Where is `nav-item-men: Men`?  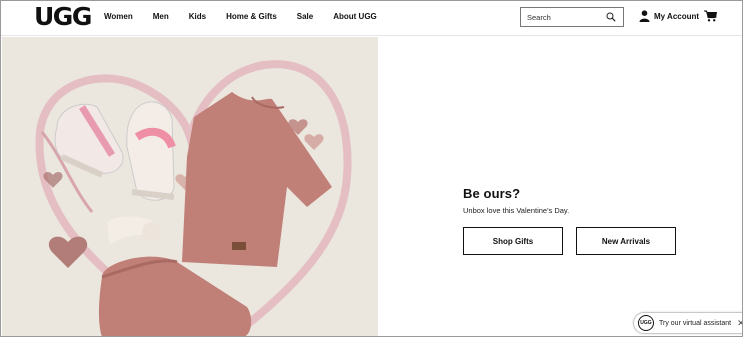
nav-item-men: Men is located at coordinates (161, 16).